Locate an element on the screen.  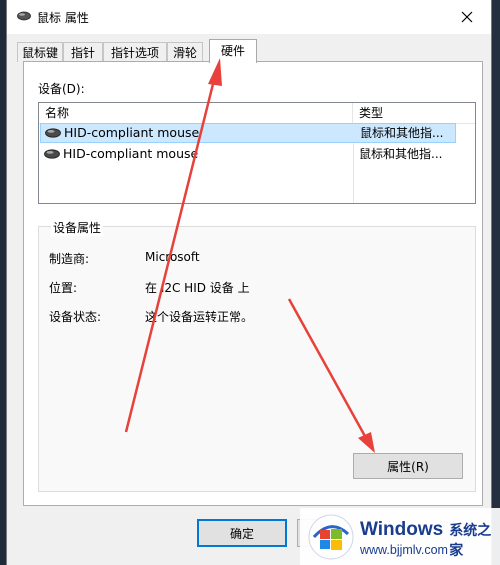
location-label: 位置: is located at coordinates (63, 288).